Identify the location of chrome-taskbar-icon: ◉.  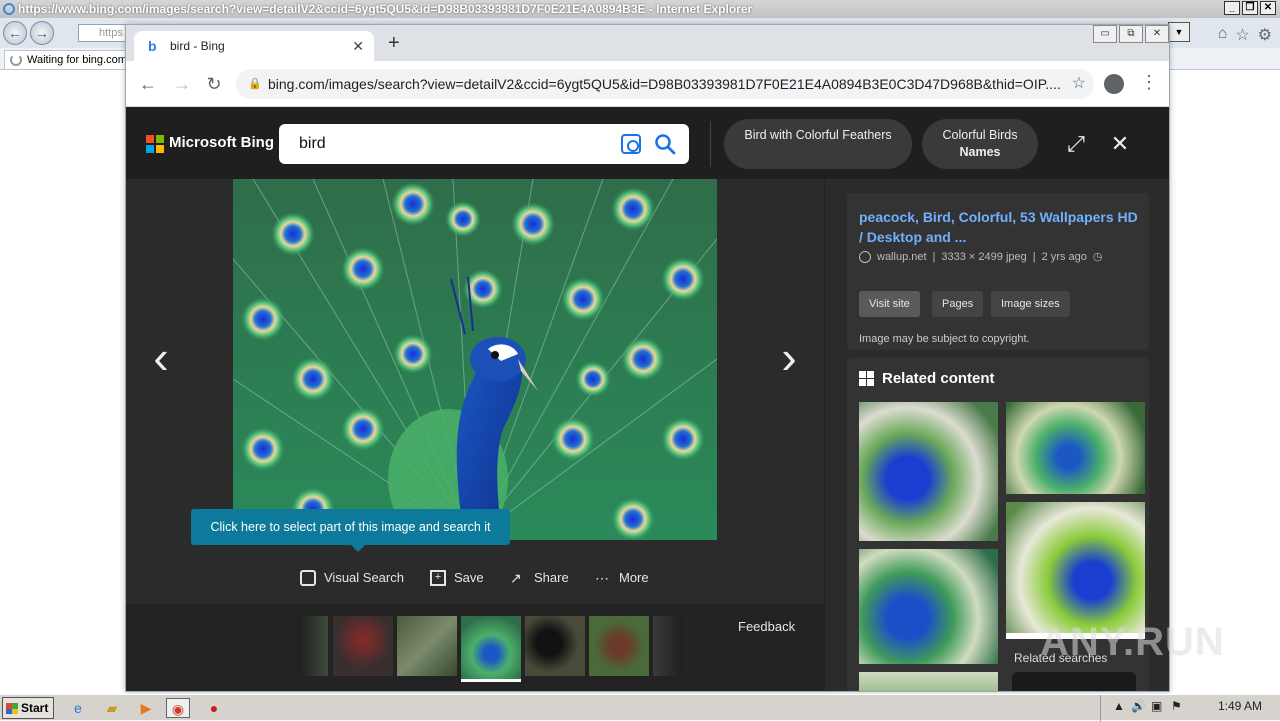
(178, 708).